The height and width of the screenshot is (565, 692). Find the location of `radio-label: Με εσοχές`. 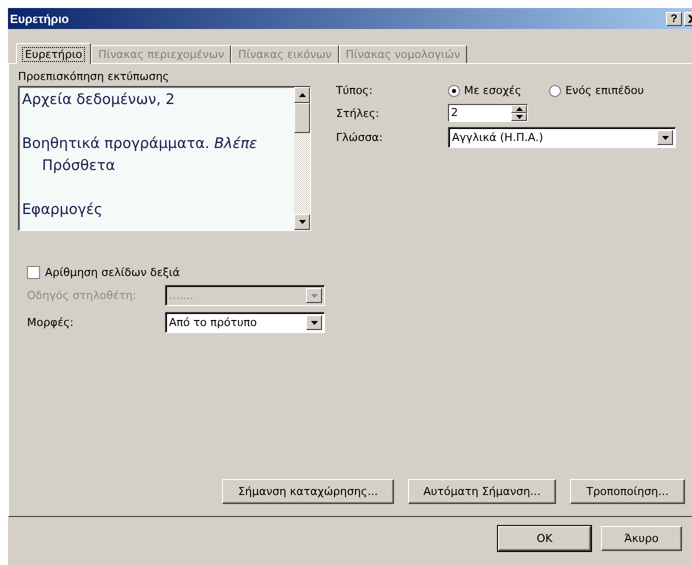

radio-label: Με εσοχές is located at coordinates (493, 90).